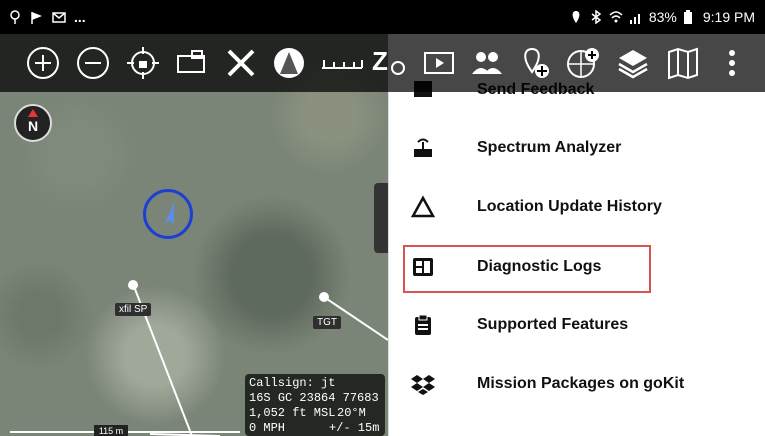  I want to click on menu-item-label: Supported Features, so click(553, 324).